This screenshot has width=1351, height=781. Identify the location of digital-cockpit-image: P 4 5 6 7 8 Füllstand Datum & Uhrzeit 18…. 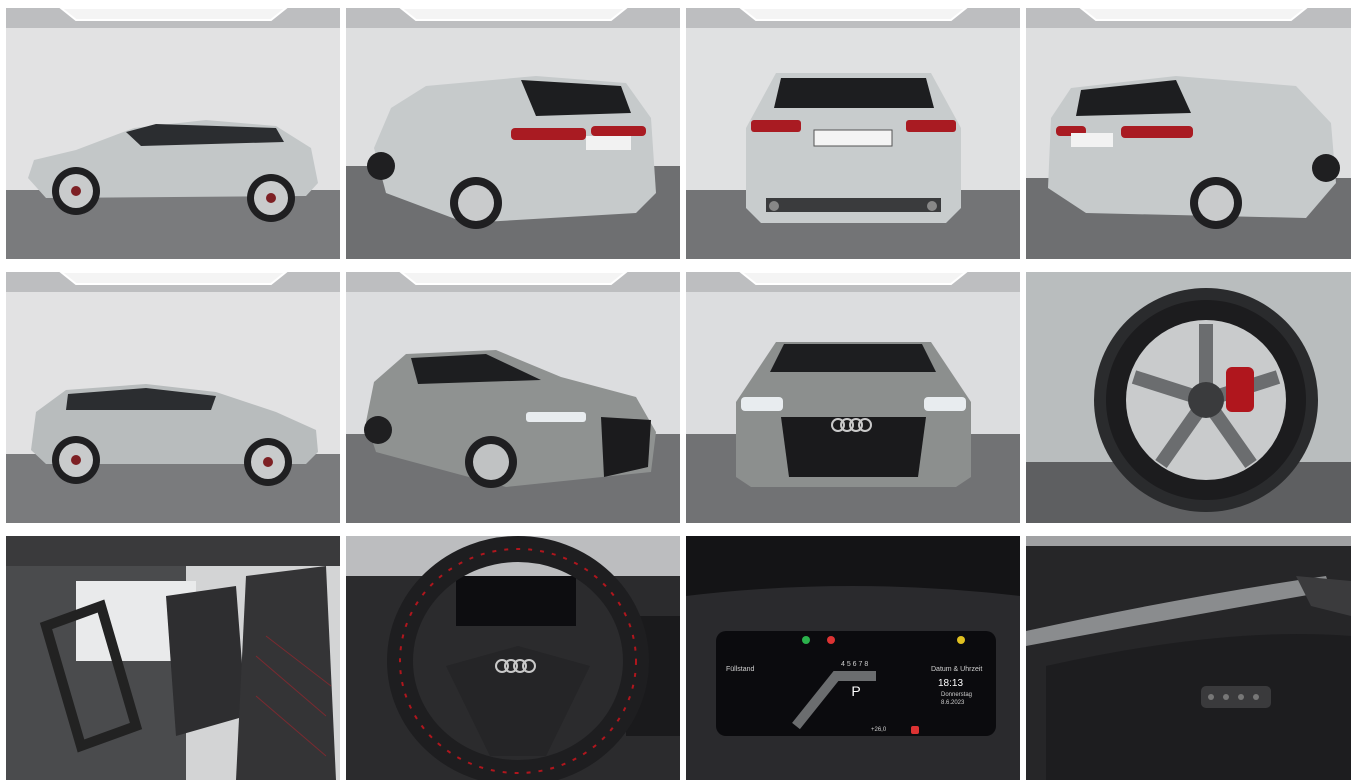
(853, 658).